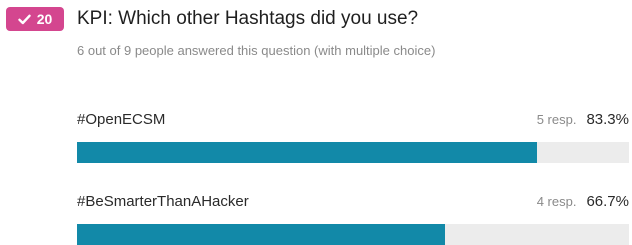  I want to click on check-icon, so click(24, 19).